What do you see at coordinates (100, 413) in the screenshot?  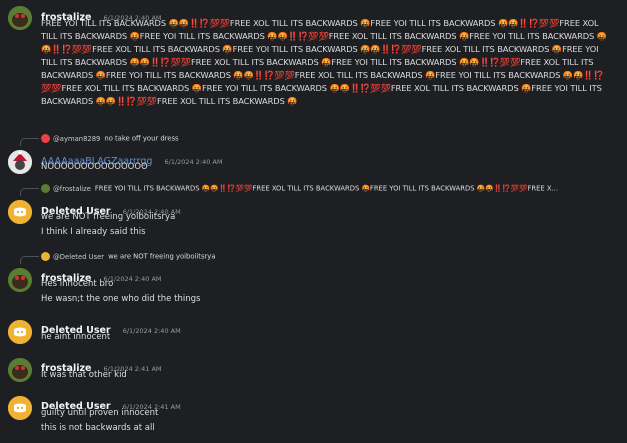 I see `message-text: guilty until proven innocent` at bounding box center [100, 413].